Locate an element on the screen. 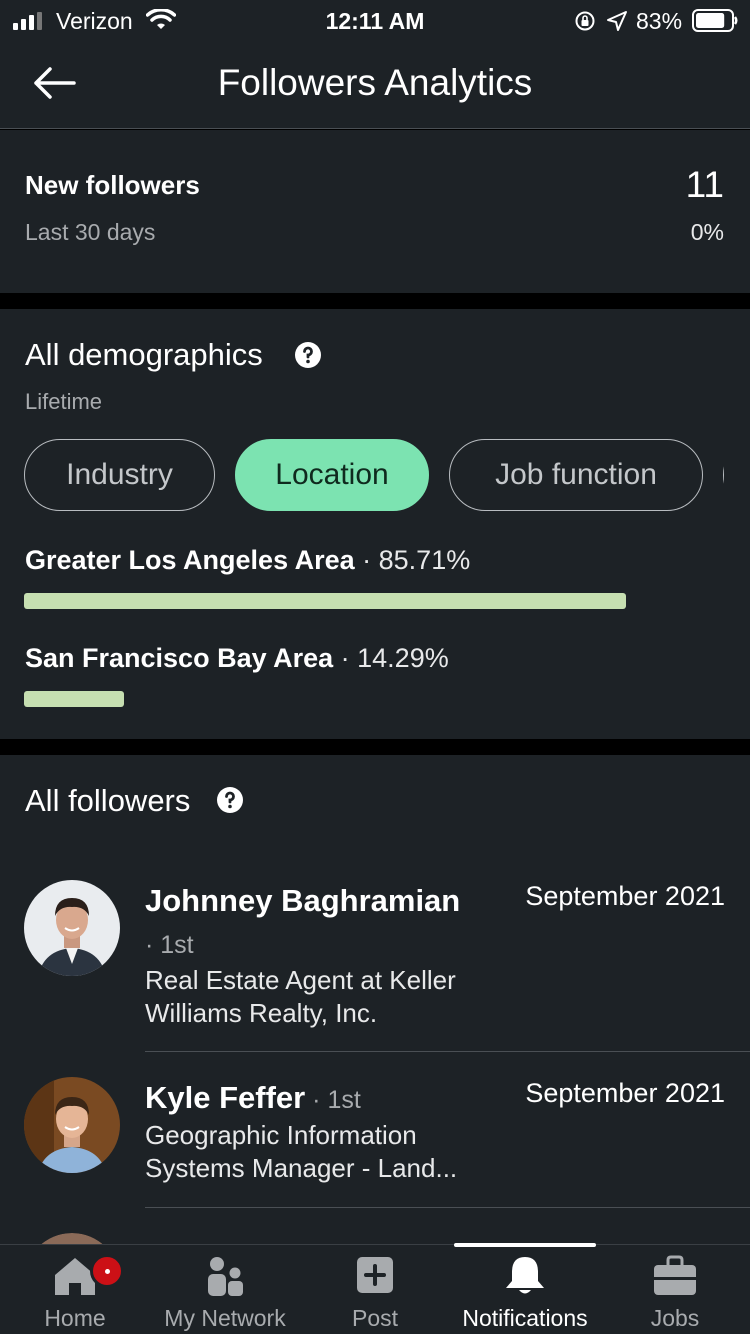 The height and width of the screenshot is (1334, 750). new-followers-card: New followers Last 30 days 11 0% is located at coordinates (375, 211).